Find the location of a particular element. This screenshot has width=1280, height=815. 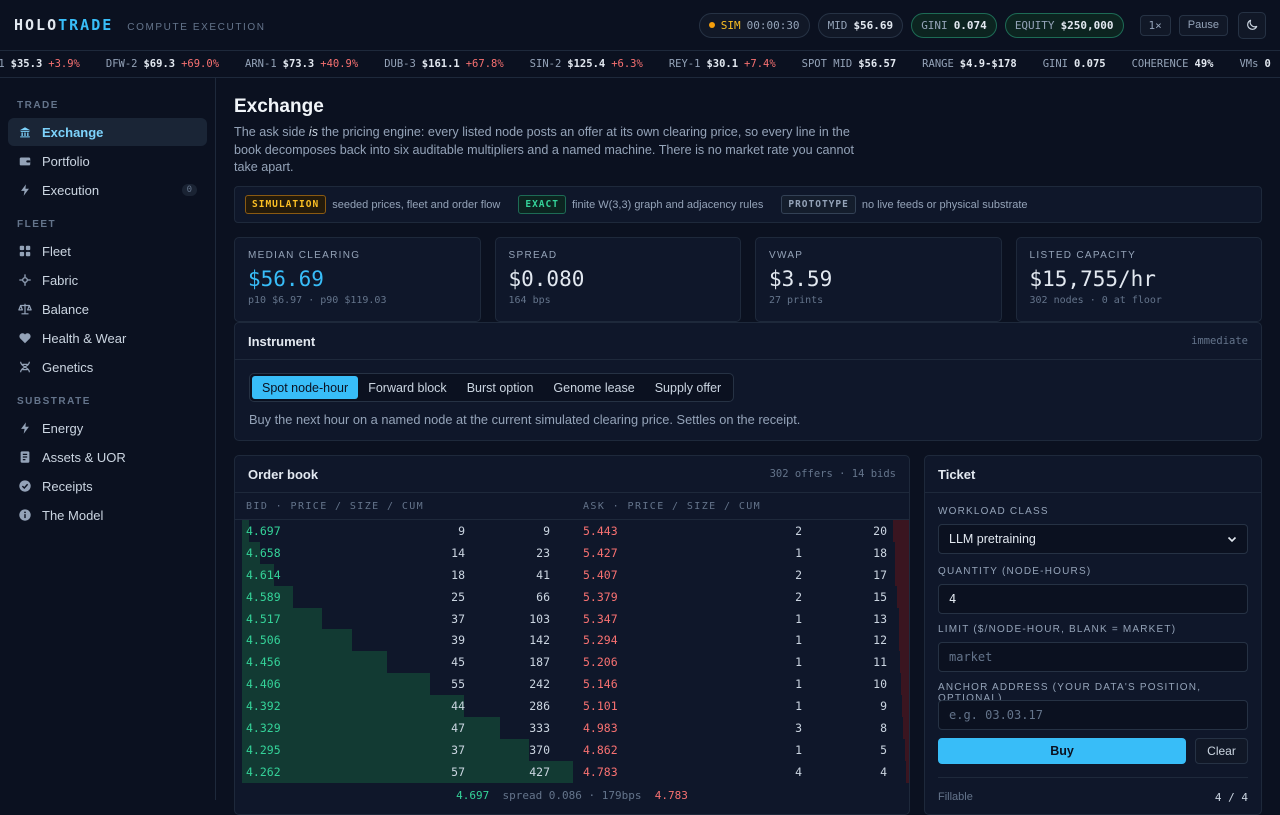

sidebar-item-health-wear: Health & Wear is located at coordinates (107, 338).